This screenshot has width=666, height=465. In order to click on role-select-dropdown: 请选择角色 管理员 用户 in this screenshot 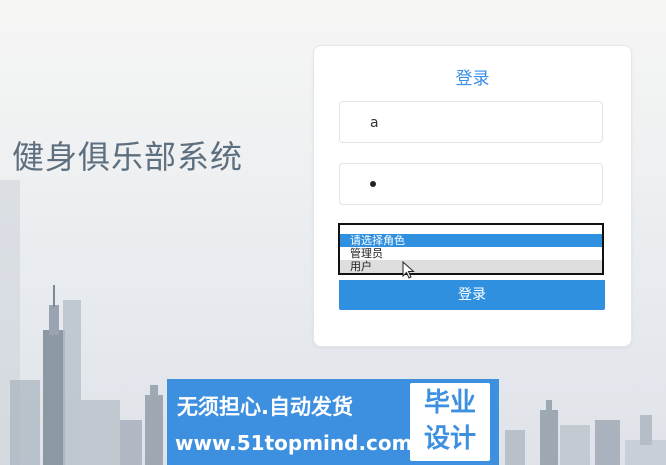, I will do `click(471, 249)`.